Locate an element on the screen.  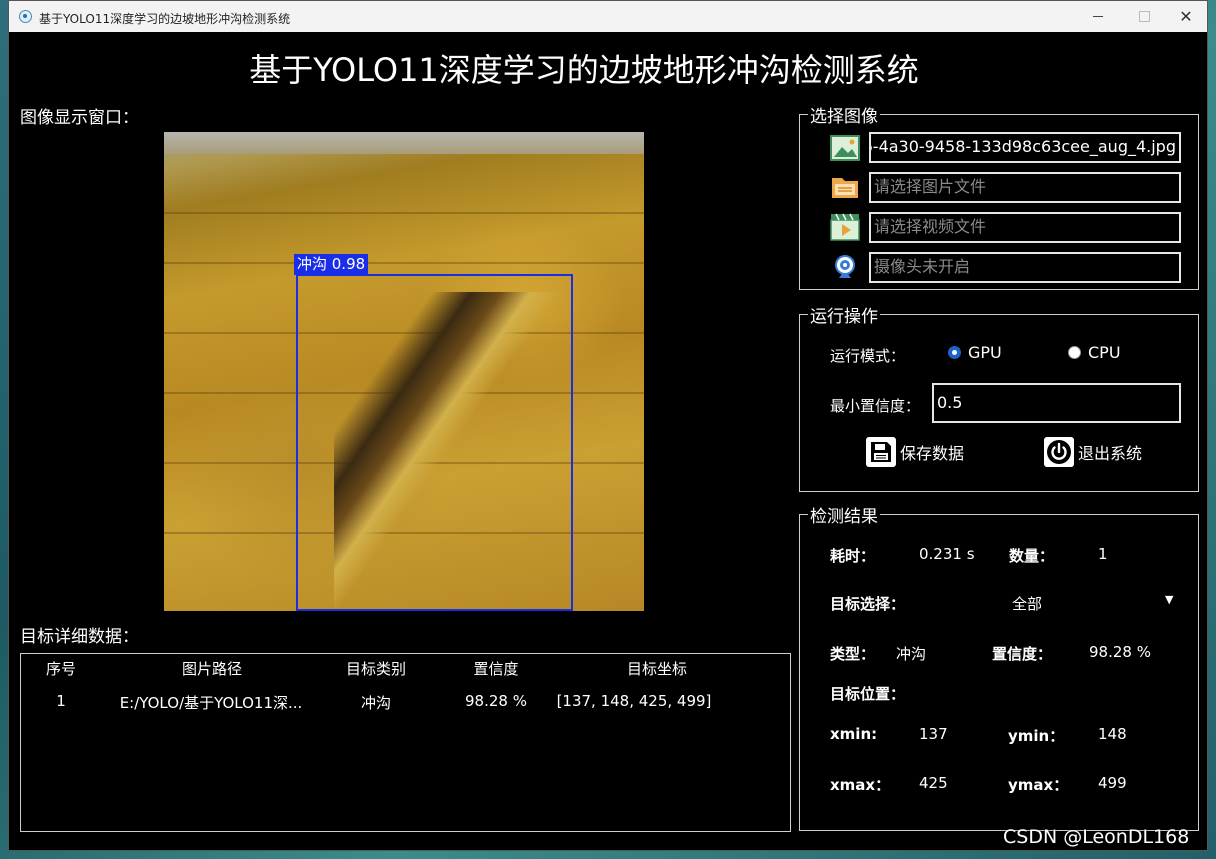
exit-system-label: 退出系统 is located at coordinates (1110, 453).